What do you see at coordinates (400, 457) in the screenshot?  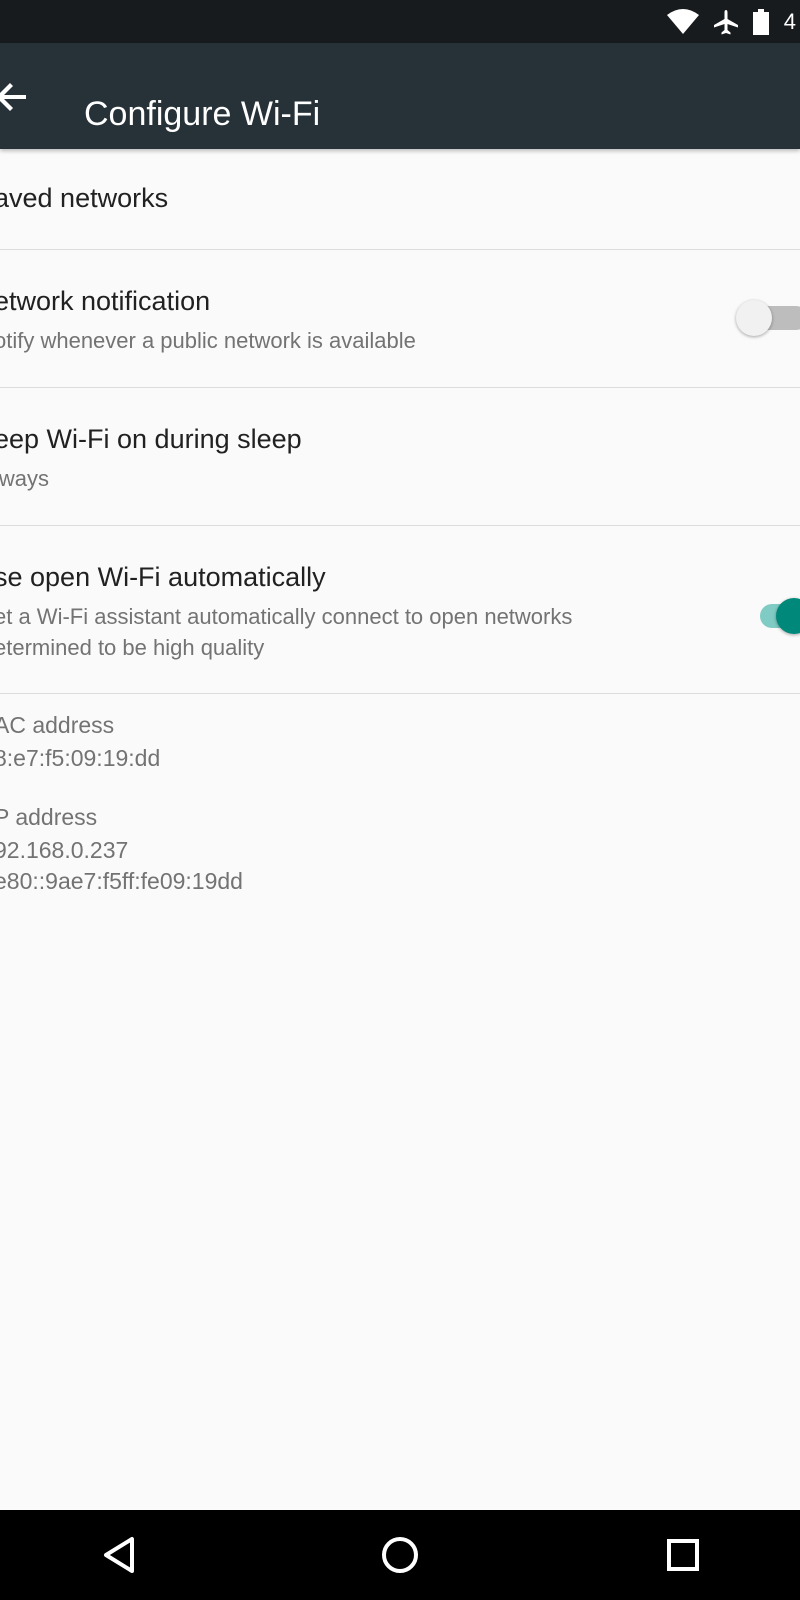 I see `keep-wifi-on-item: eep Wi-Fi on during sleep lways` at bounding box center [400, 457].